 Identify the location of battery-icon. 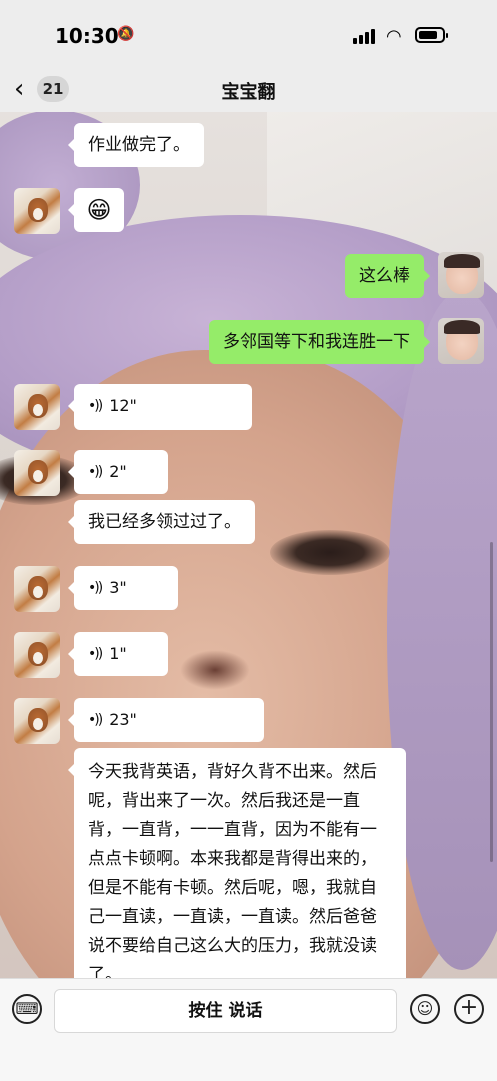
(431, 35).